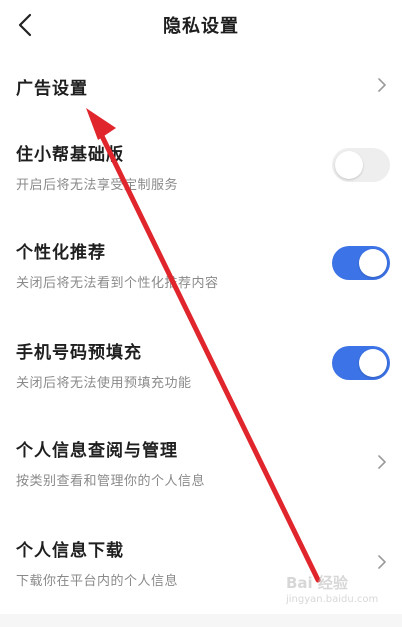 The height and width of the screenshot is (627, 402). Describe the element at coordinates (117, 283) in the screenshot. I see `setting-subtitle: 关闭后将无法看到个性化推荐内容` at that location.